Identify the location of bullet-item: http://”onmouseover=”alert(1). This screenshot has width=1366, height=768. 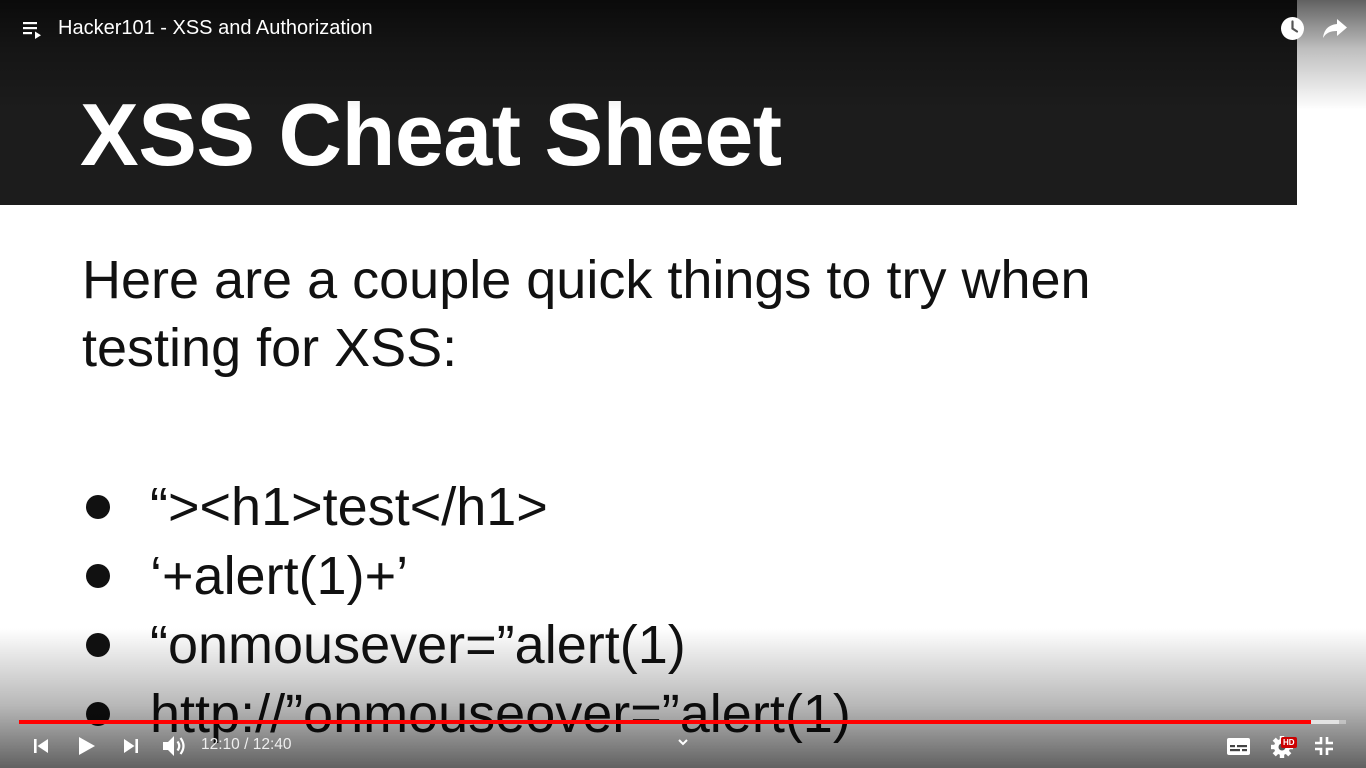
(466, 713).